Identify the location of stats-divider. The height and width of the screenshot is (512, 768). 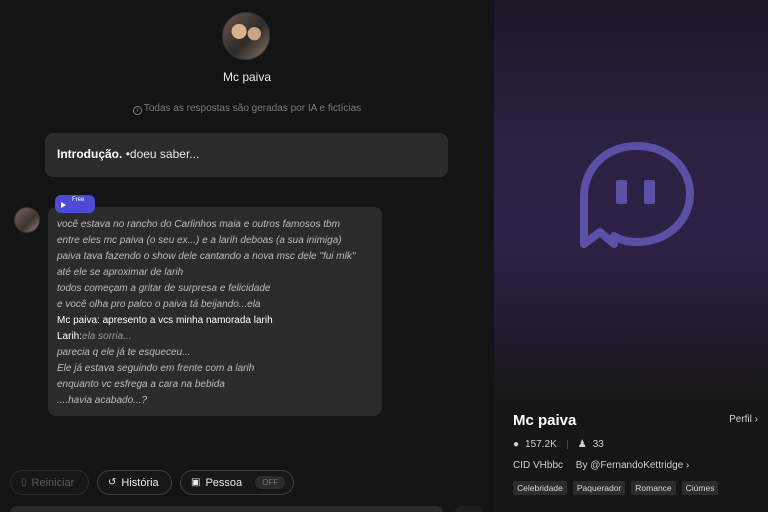
(567, 444).